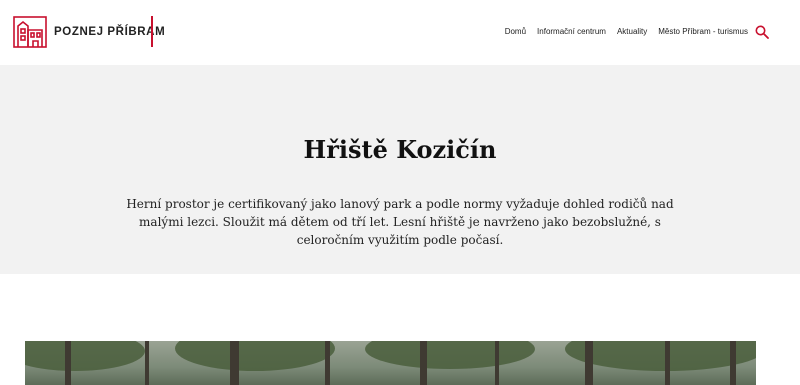 The width and height of the screenshot is (800, 385). Describe the element at coordinates (110, 32) in the screenshot. I see `logo-text: POZNEJ PŘÍBRAM` at that location.